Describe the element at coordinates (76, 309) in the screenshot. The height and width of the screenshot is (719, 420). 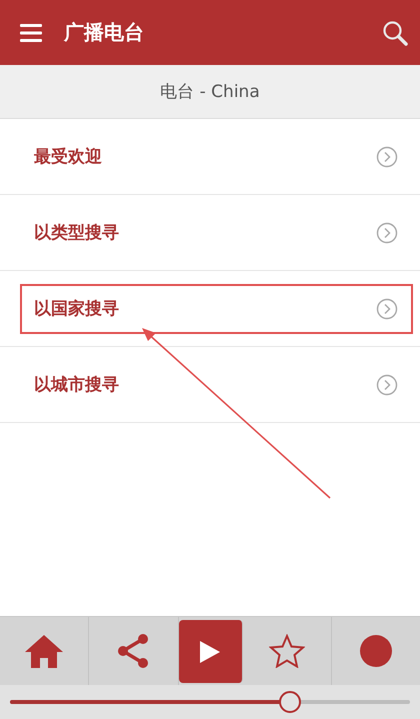
I see `menu-item-label: 以国家搜寻` at that location.